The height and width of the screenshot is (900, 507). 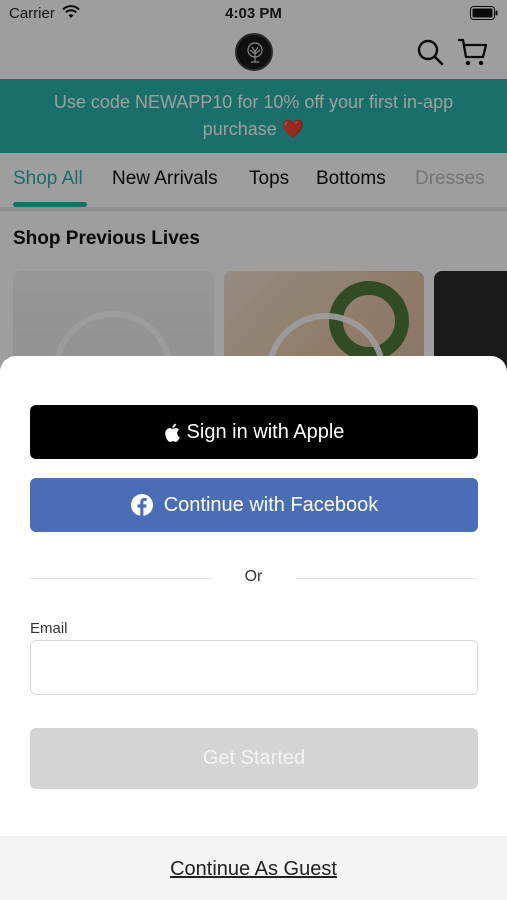 I want to click on email-field, so click(x=254, y=667).